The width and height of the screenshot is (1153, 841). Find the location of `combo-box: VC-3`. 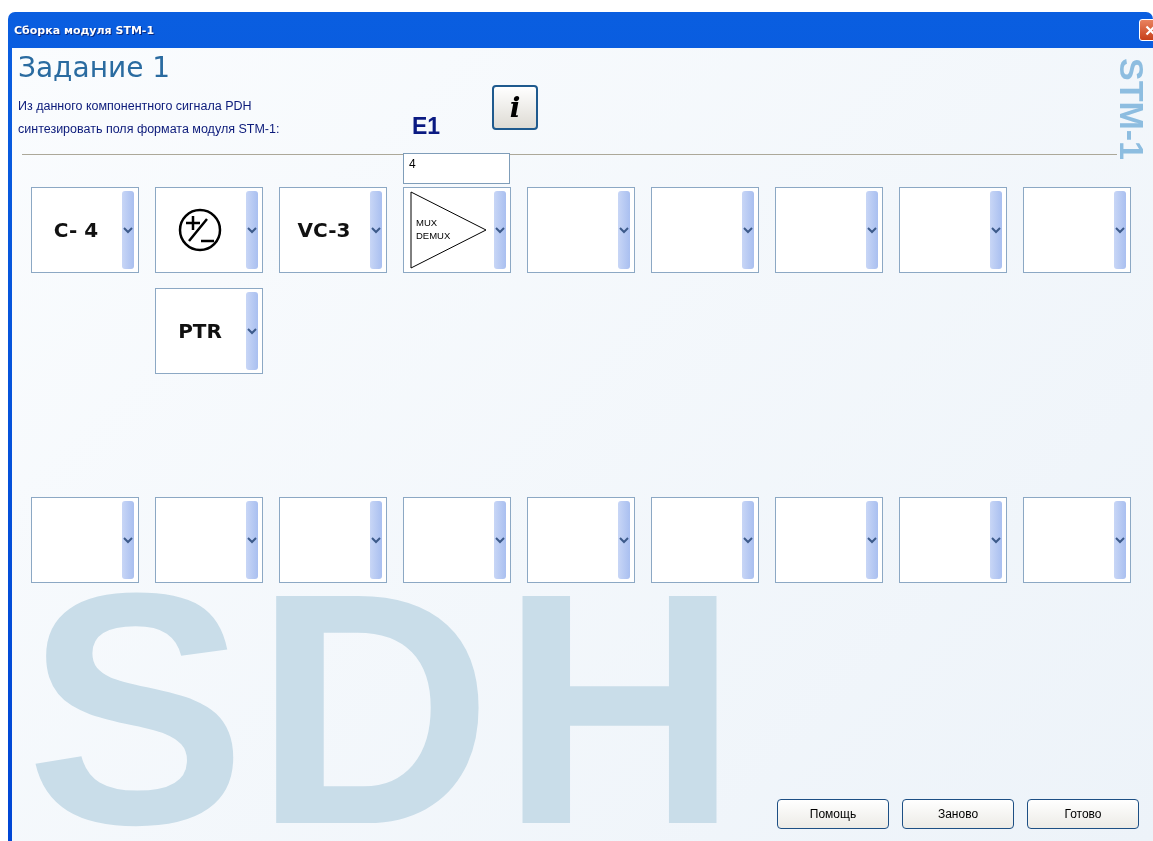

combo-box: VC-3 is located at coordinates (333, 230).